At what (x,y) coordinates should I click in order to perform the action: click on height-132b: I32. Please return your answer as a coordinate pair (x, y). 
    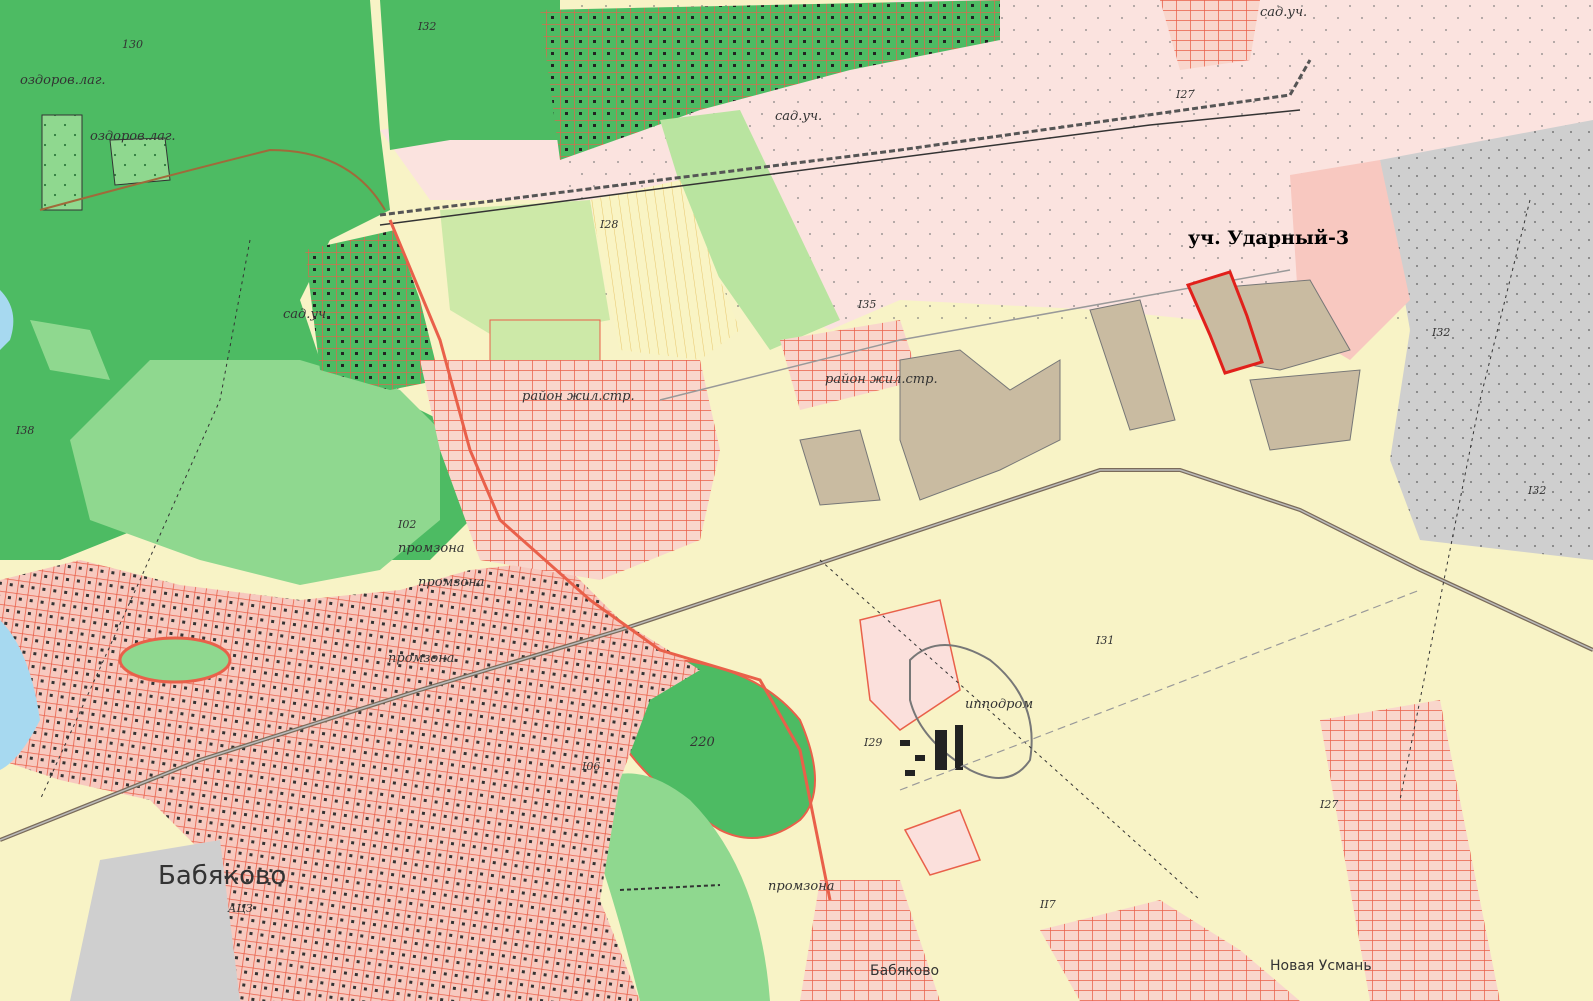
    Looking at the image, I should click on (1440, 332).